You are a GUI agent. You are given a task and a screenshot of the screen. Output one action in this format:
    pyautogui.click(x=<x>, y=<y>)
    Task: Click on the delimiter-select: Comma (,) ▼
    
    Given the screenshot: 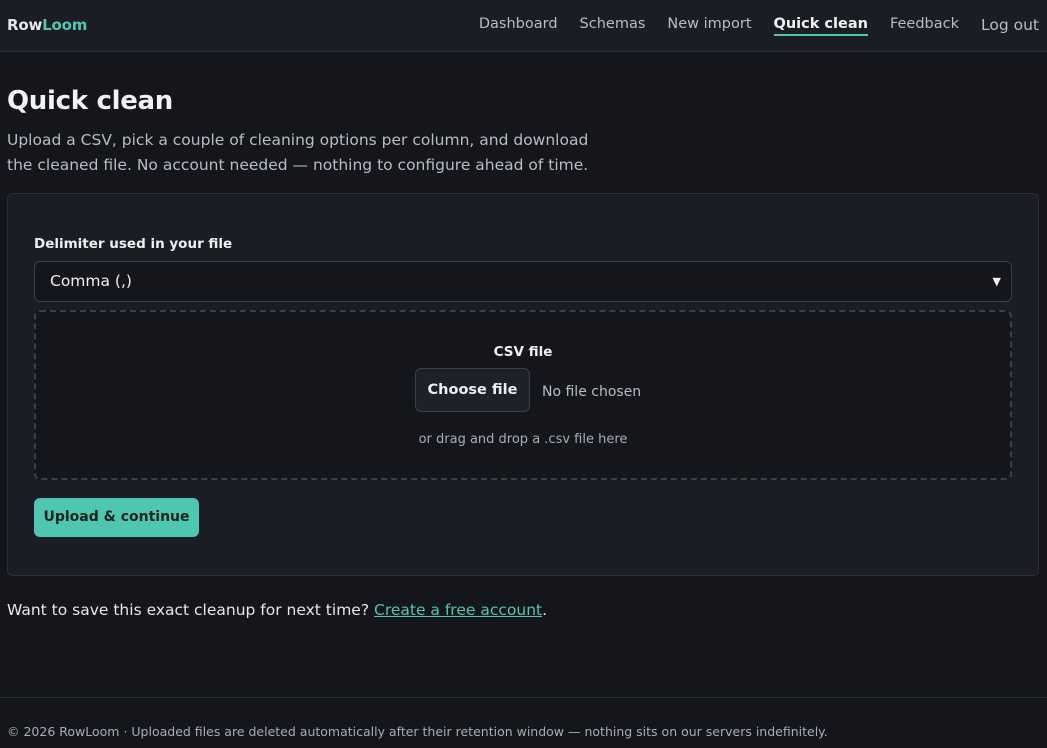 What is the action you would take?
    pyautogui.click(x=523, y=281)
    